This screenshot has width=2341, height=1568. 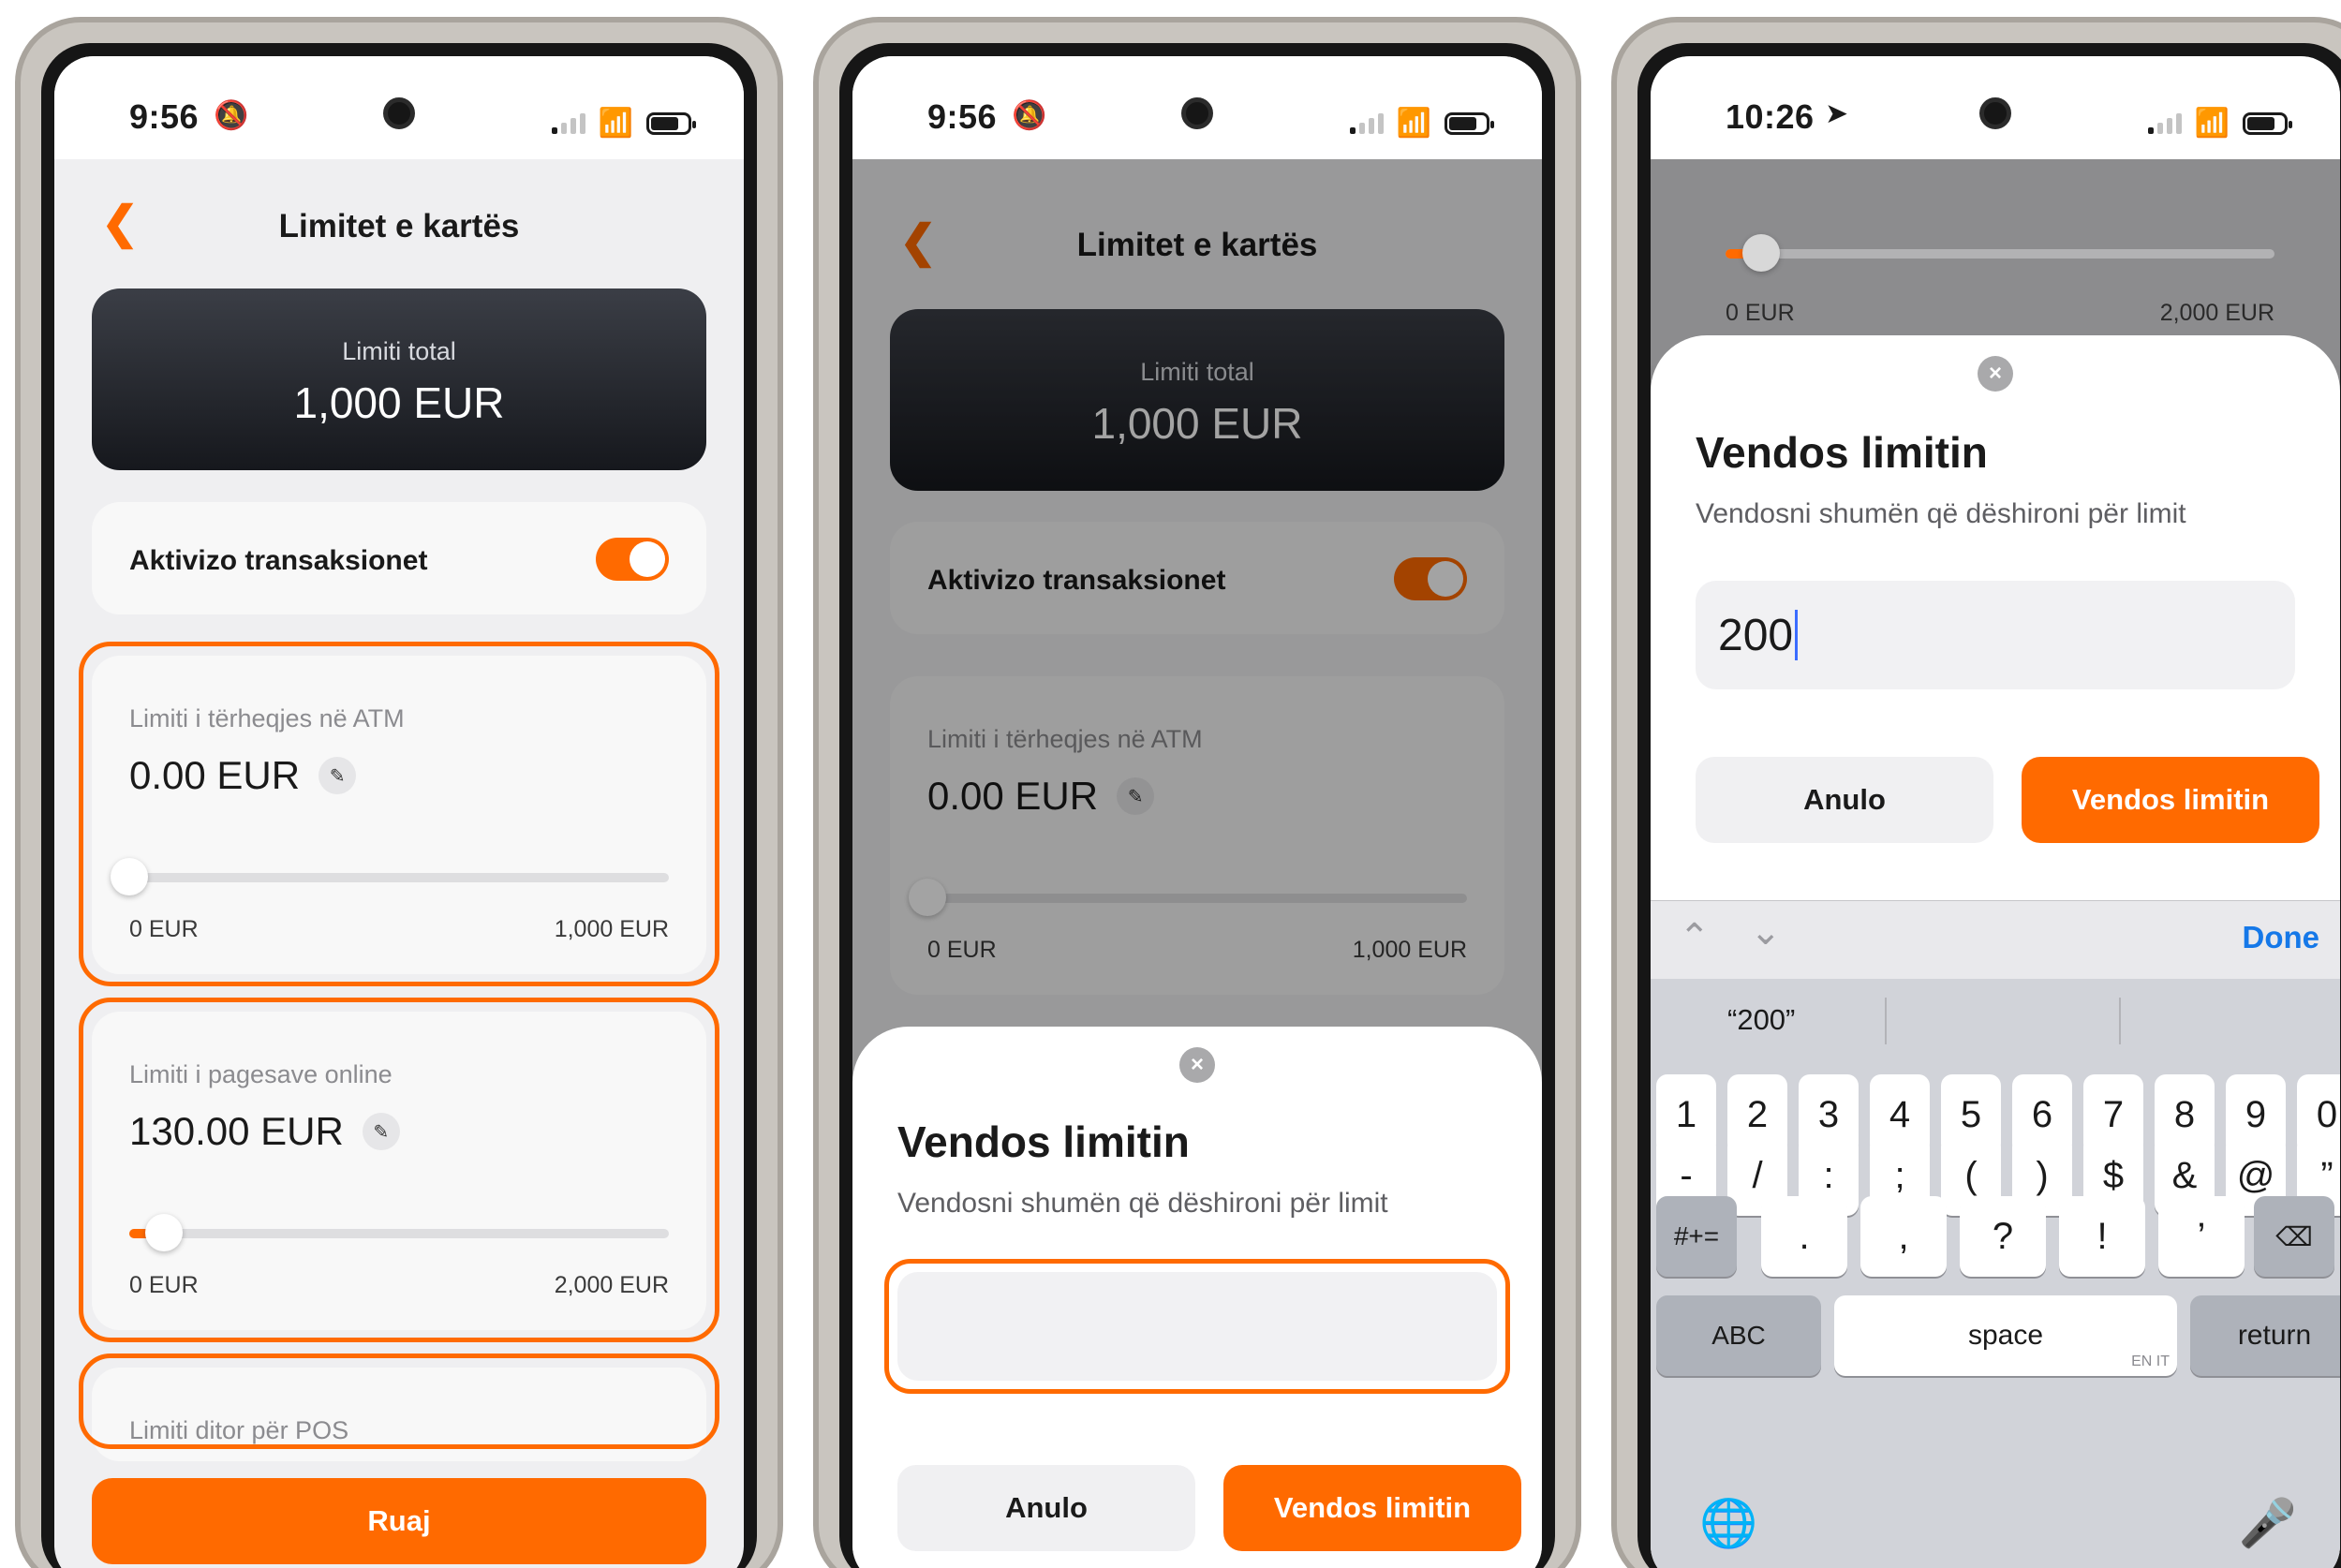 What do you see at coordinates (1995, 635) in the screenshot?
I see `limit-amount-input: 200` at bounding box center [1995, 635].